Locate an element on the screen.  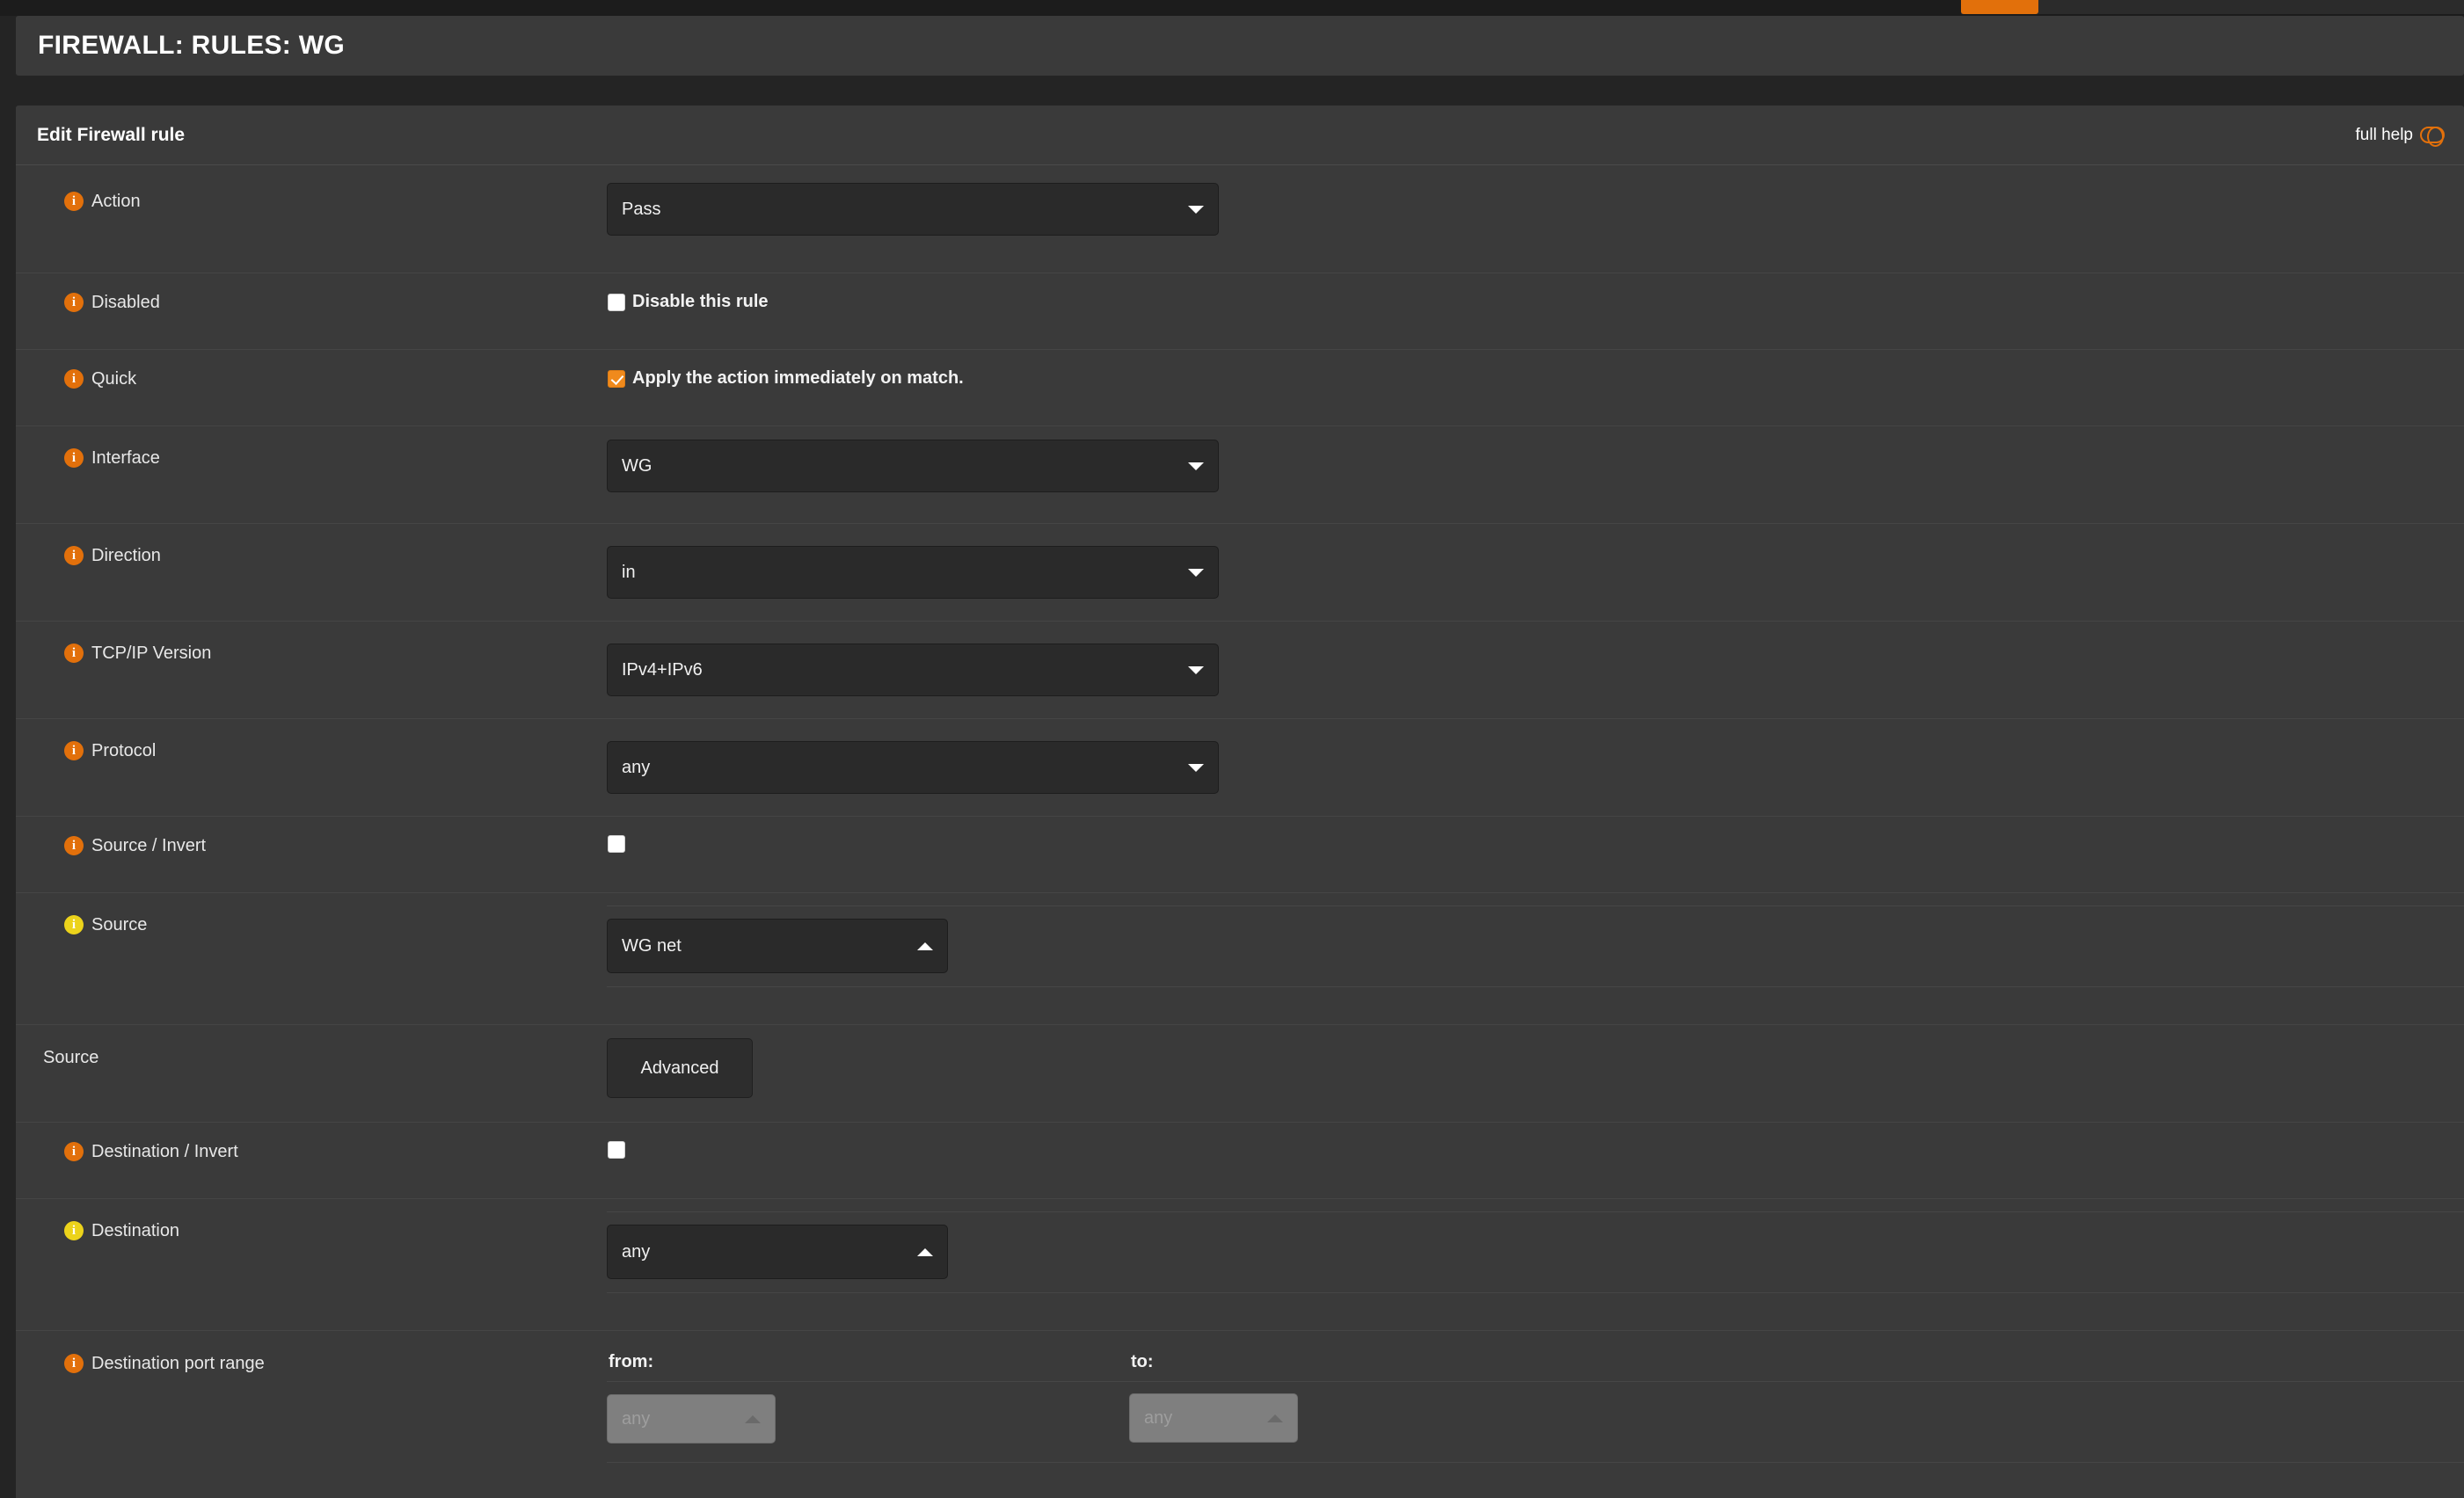
quick-checkbox is located at coordinates (616, 378).